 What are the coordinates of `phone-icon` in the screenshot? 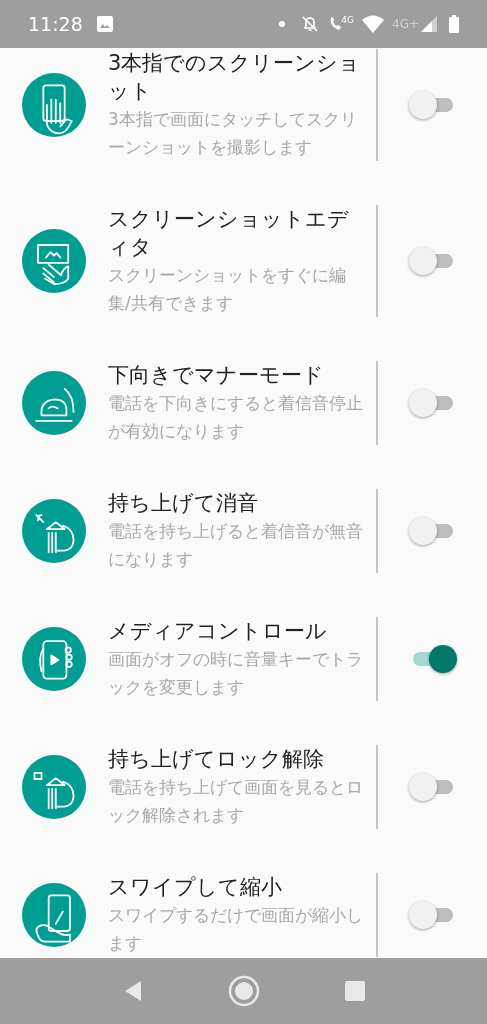 It's located at (335, 24).